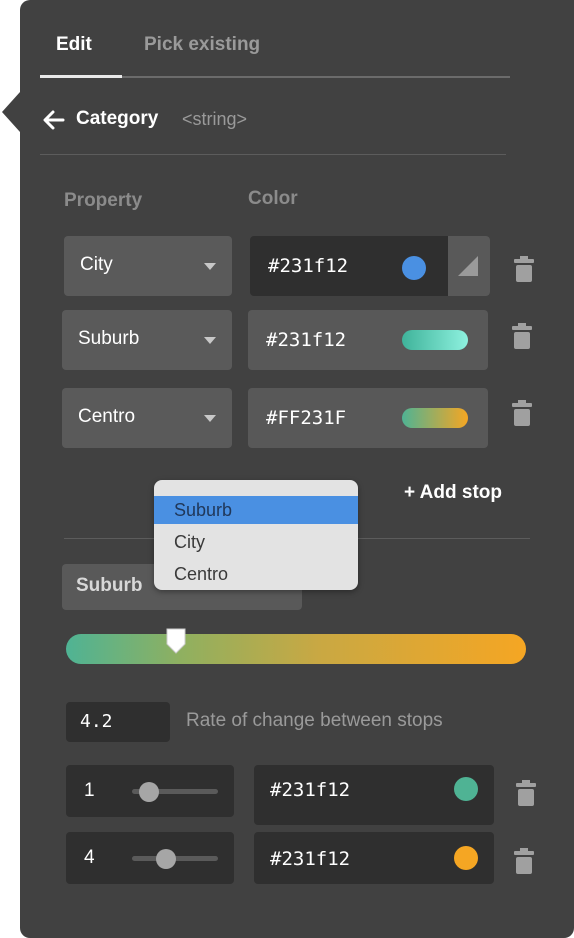 The height and width of the screenshot is (938, 574). What do you see at coordinates (117, 118) in the screenshot?
I see `category-title: Category` at bounding box center [117, 118].